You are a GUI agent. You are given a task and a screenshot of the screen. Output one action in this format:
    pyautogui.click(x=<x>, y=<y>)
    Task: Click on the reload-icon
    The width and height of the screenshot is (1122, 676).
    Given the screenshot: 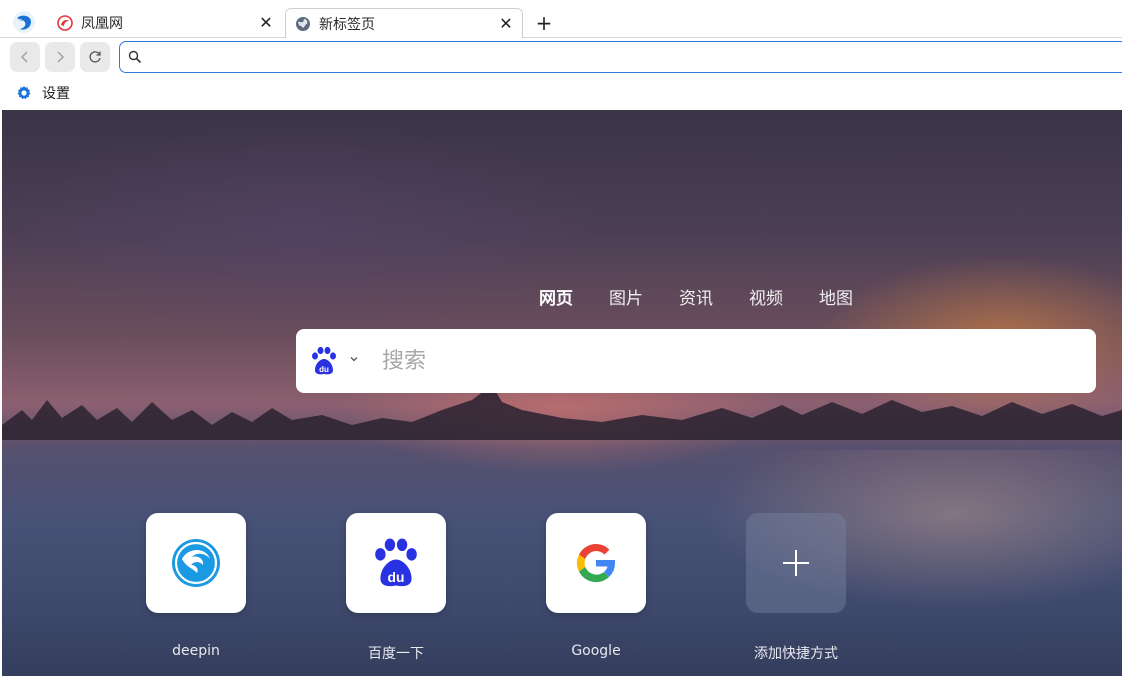 What is the action you would take?
    pyautogui.click(x=95, y=57)
    